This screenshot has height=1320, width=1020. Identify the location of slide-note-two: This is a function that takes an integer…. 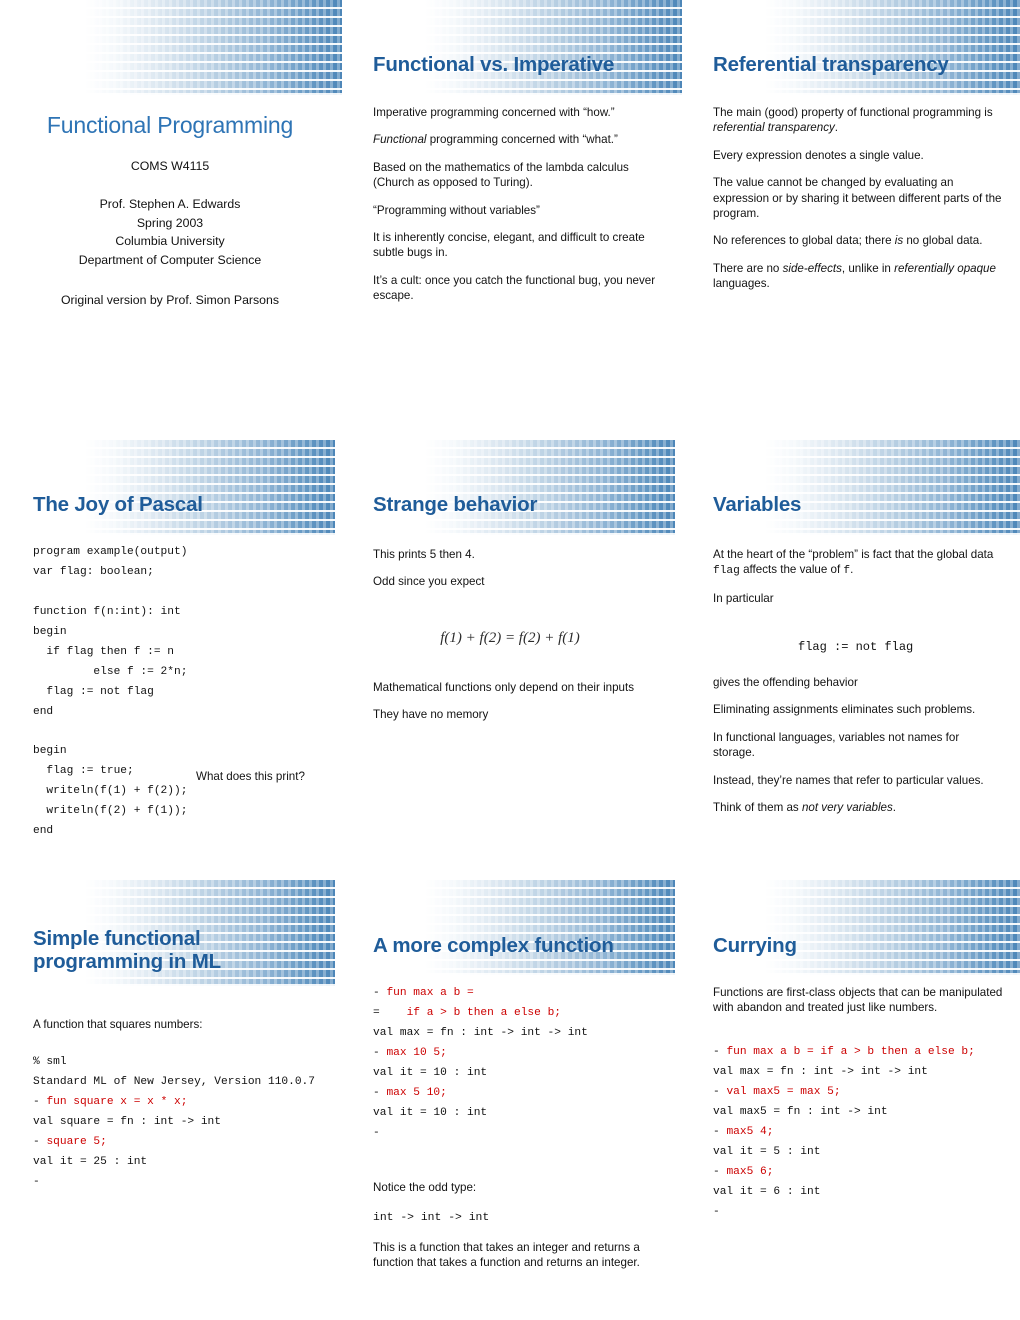
(518, 1261).